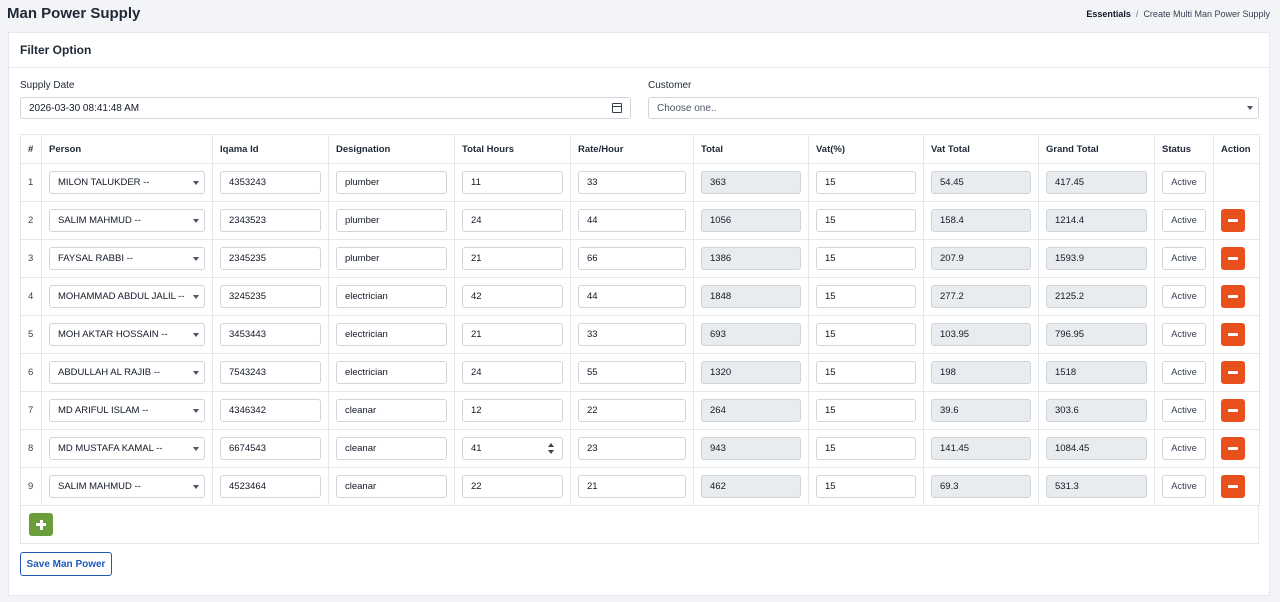  Describe the element at coordinates (1206, 14) in the screenshot. I see `breadcrumb-item-current: Create Multi Man Power Supply` at that location.